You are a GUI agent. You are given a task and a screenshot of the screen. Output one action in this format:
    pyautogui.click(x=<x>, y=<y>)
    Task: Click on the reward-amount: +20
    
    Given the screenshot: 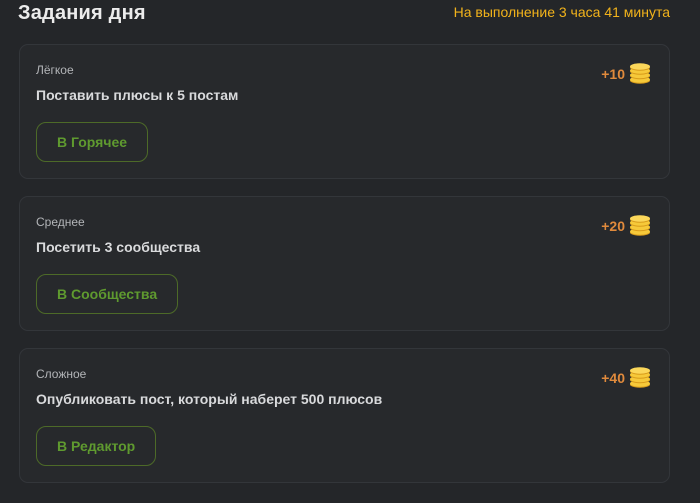 What is the action you would take?
    pyautogui.click(x=613, y=226)
    